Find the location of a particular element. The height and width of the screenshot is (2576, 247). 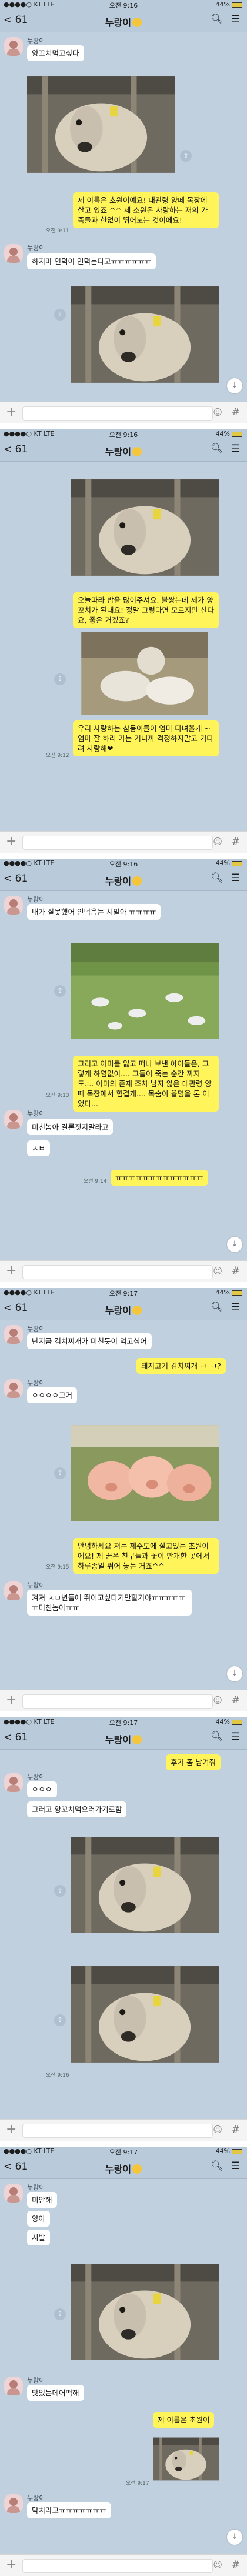

message-bubble: ㅠㅠㅠㅠㅠㅠㅠㅠㅠㅠㅠㅠㅠ is located at coordinates (159, 1178).